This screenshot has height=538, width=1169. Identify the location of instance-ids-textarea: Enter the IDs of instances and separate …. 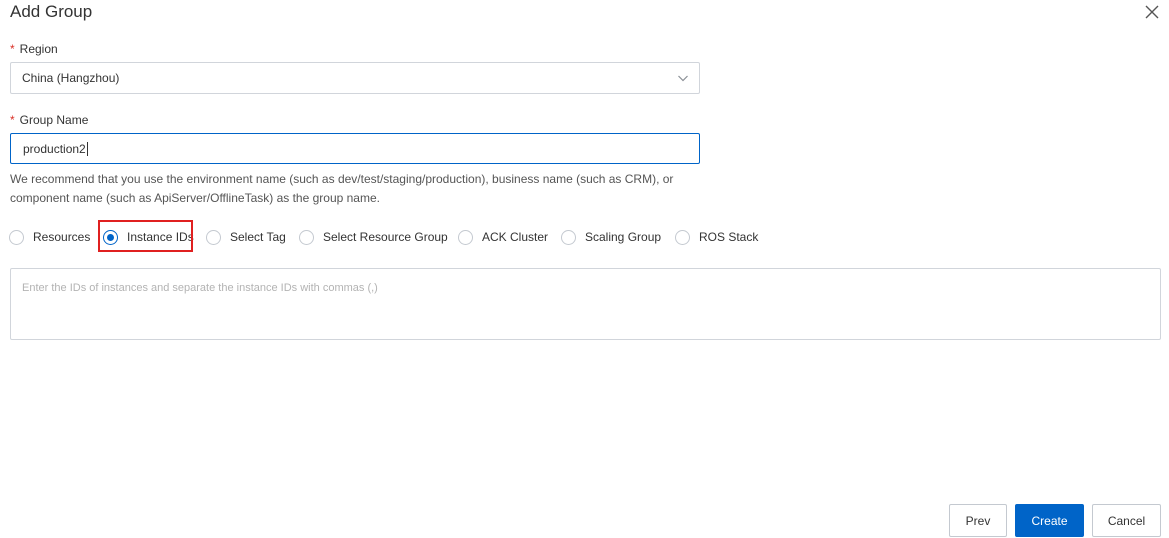
(585, 304).